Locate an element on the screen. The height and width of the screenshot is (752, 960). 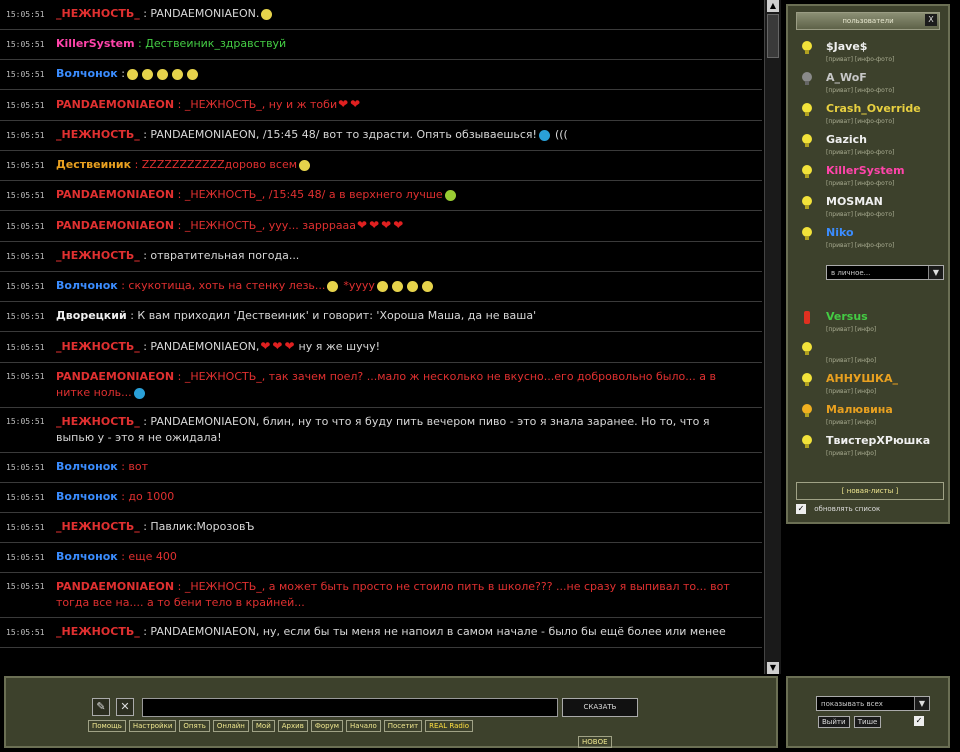
nav-link: Онлайн is located at coordinates (230, 726).